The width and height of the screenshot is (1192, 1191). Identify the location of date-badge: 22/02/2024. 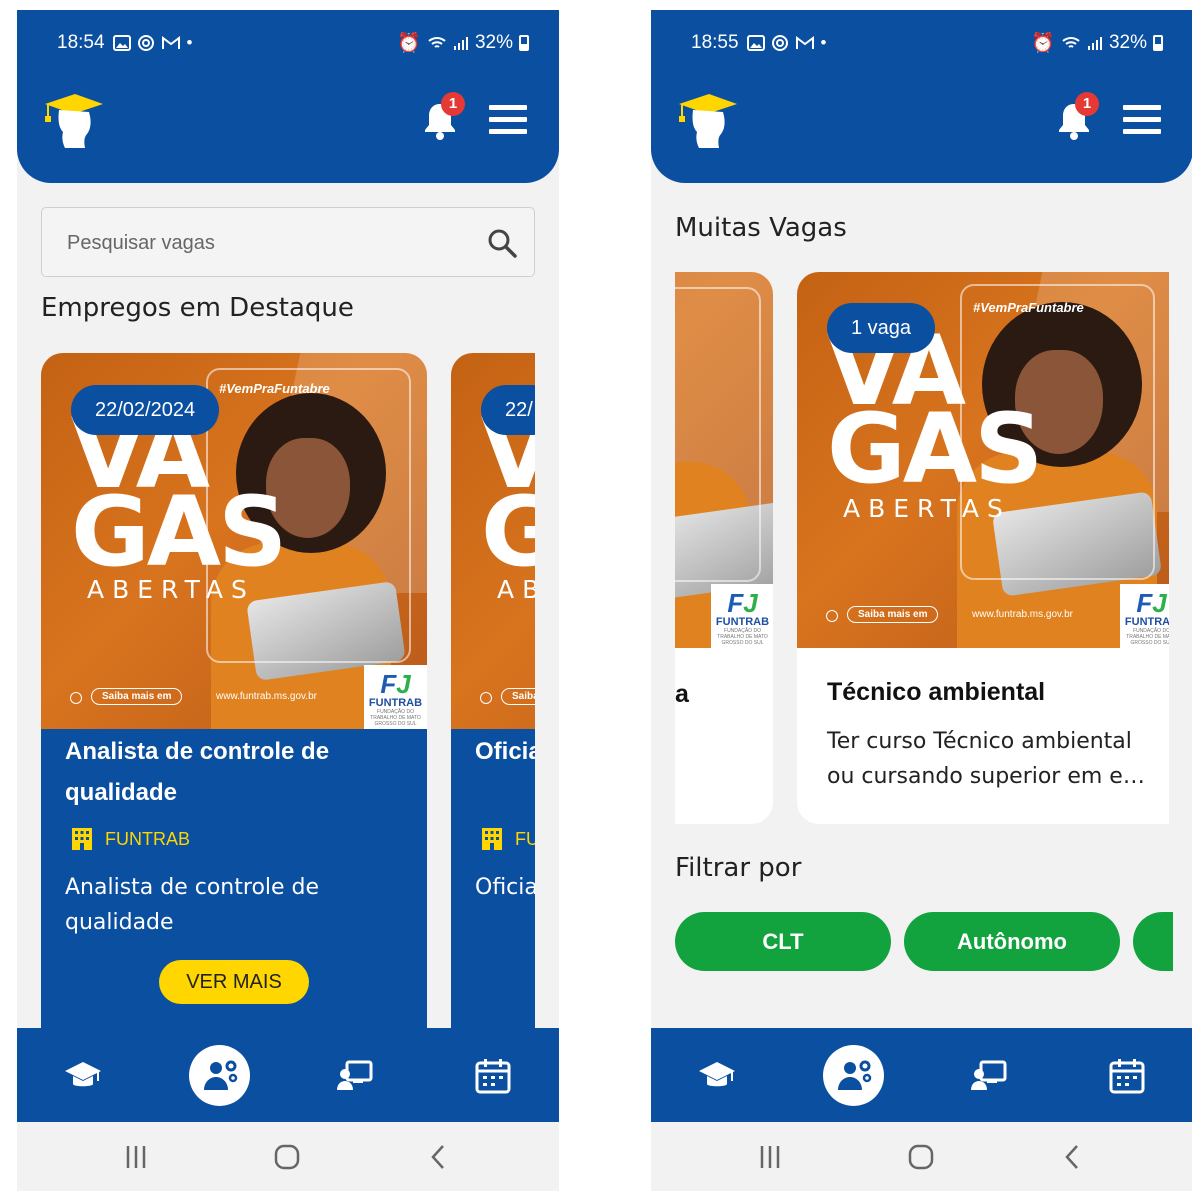
(145, 410).